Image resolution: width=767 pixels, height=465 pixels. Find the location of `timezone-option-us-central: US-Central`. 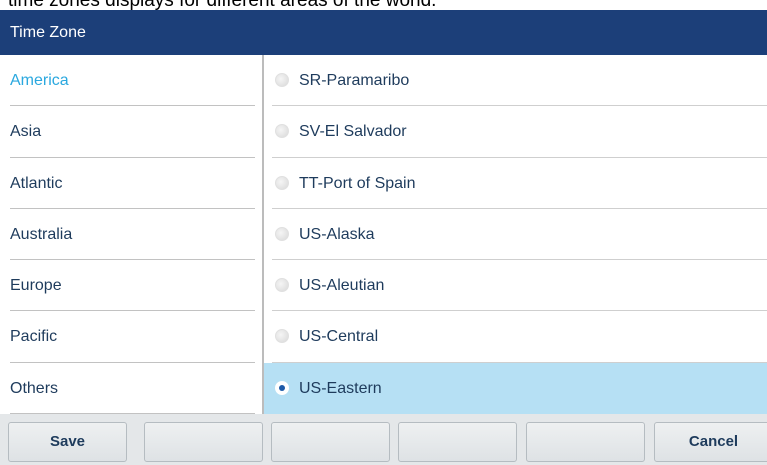

timezone-option-us-central: US-Central is located at coordinates (515, 337).